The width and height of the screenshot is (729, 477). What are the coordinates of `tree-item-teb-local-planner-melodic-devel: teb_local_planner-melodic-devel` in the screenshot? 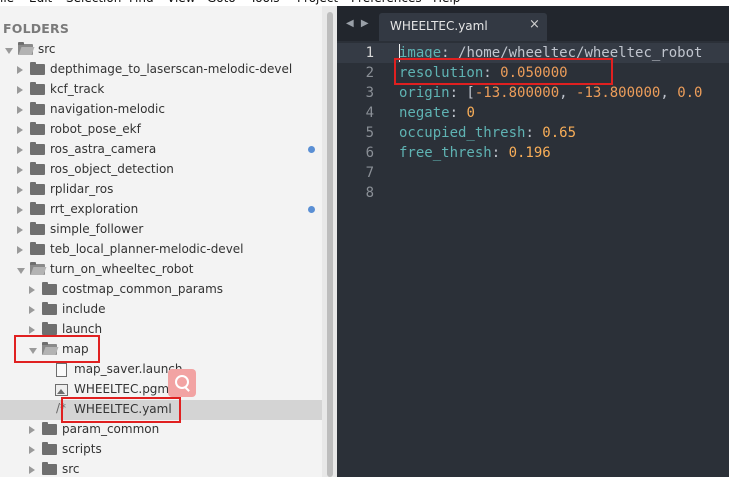 It's located at (161, 250).